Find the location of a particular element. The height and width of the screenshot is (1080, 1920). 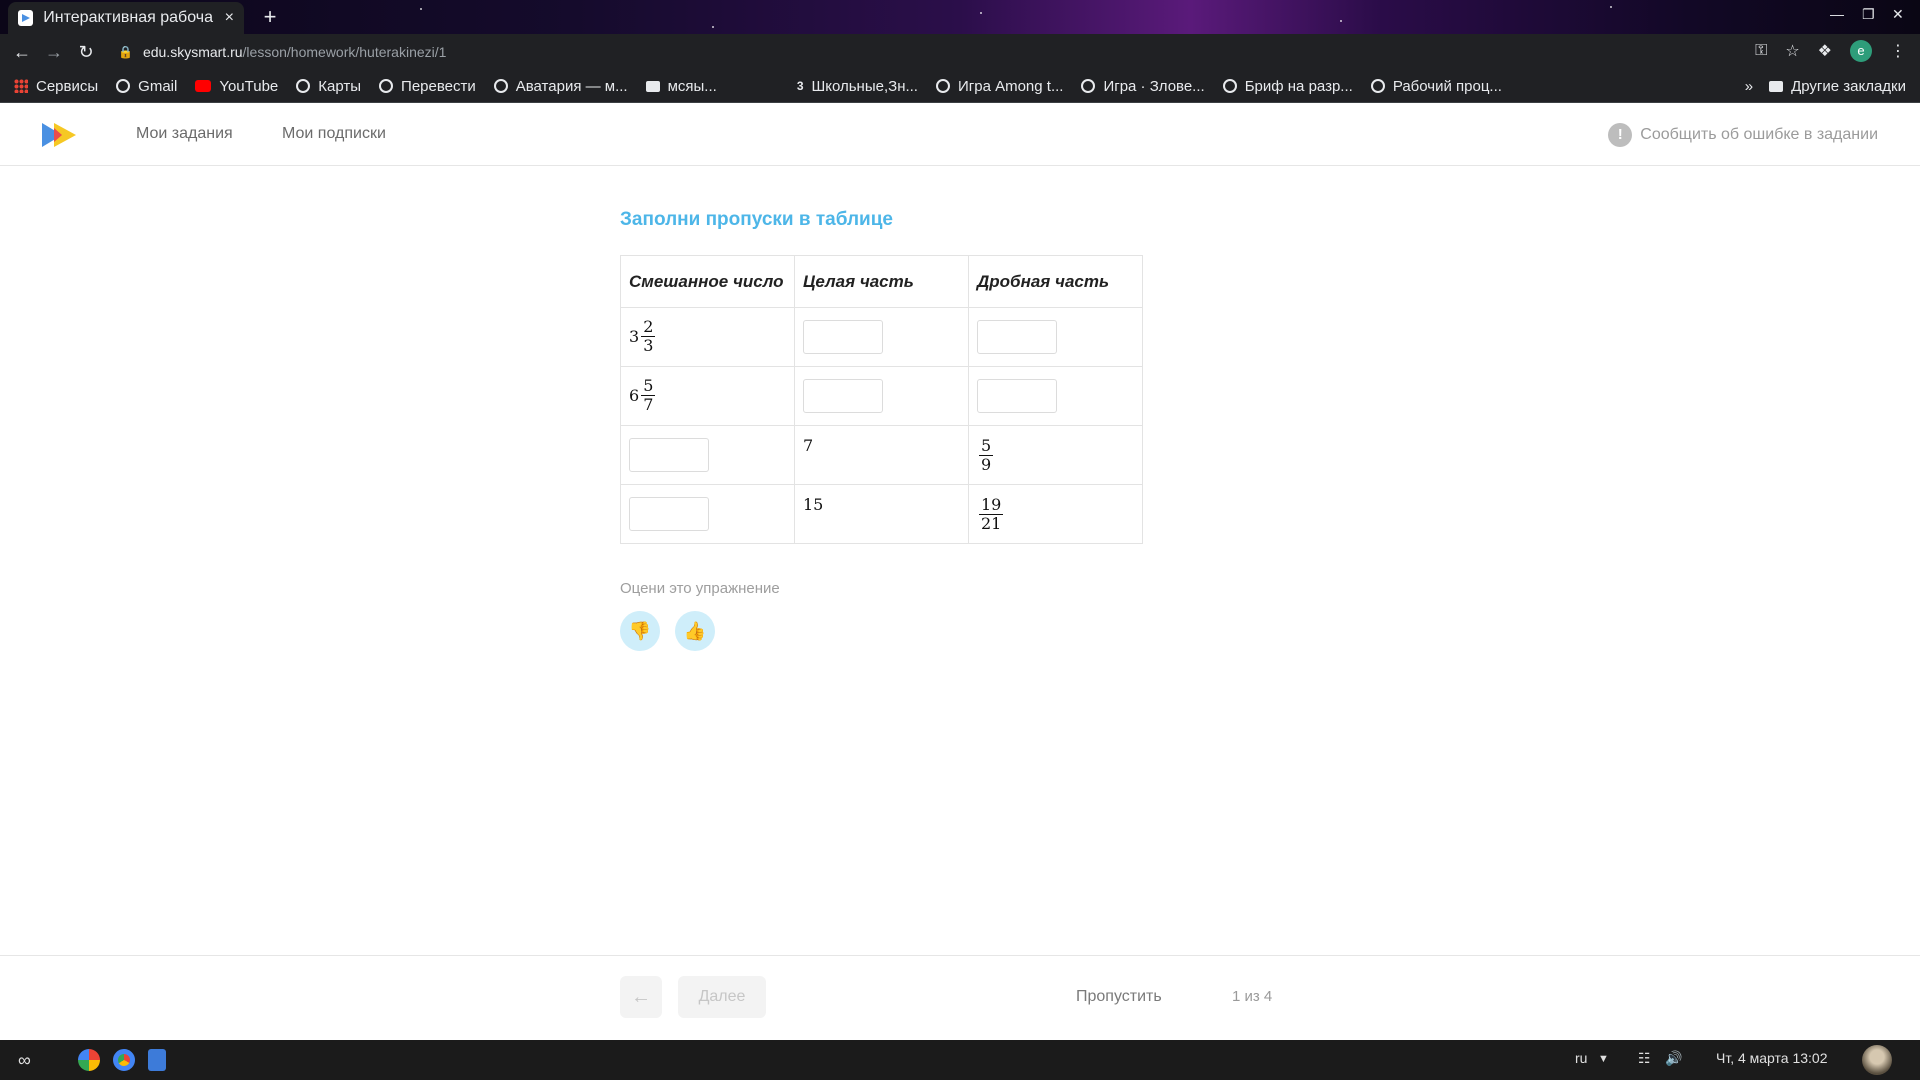

forward-arrow-icon: → is located at coordinates (54, 52).